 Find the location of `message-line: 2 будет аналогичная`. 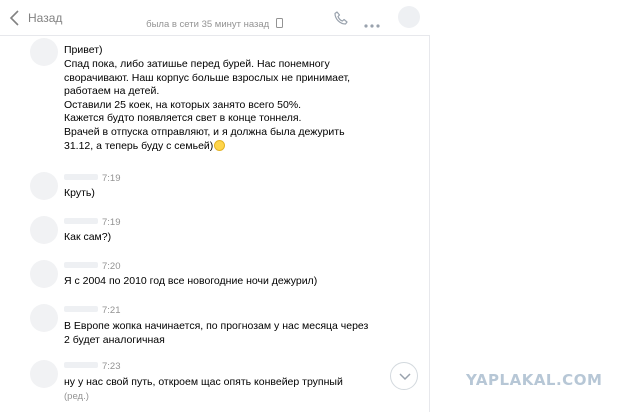

message-line: 2 будет аналогичная is located at coordinates (114, 340).